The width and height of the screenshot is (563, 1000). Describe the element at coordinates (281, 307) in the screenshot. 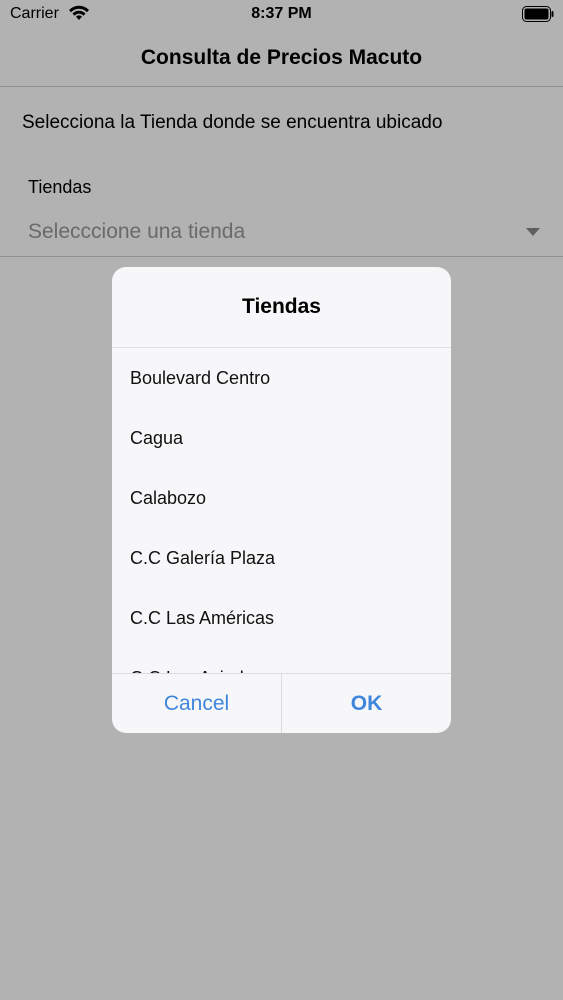

I see `dialog-title: Tiendas` at that location.